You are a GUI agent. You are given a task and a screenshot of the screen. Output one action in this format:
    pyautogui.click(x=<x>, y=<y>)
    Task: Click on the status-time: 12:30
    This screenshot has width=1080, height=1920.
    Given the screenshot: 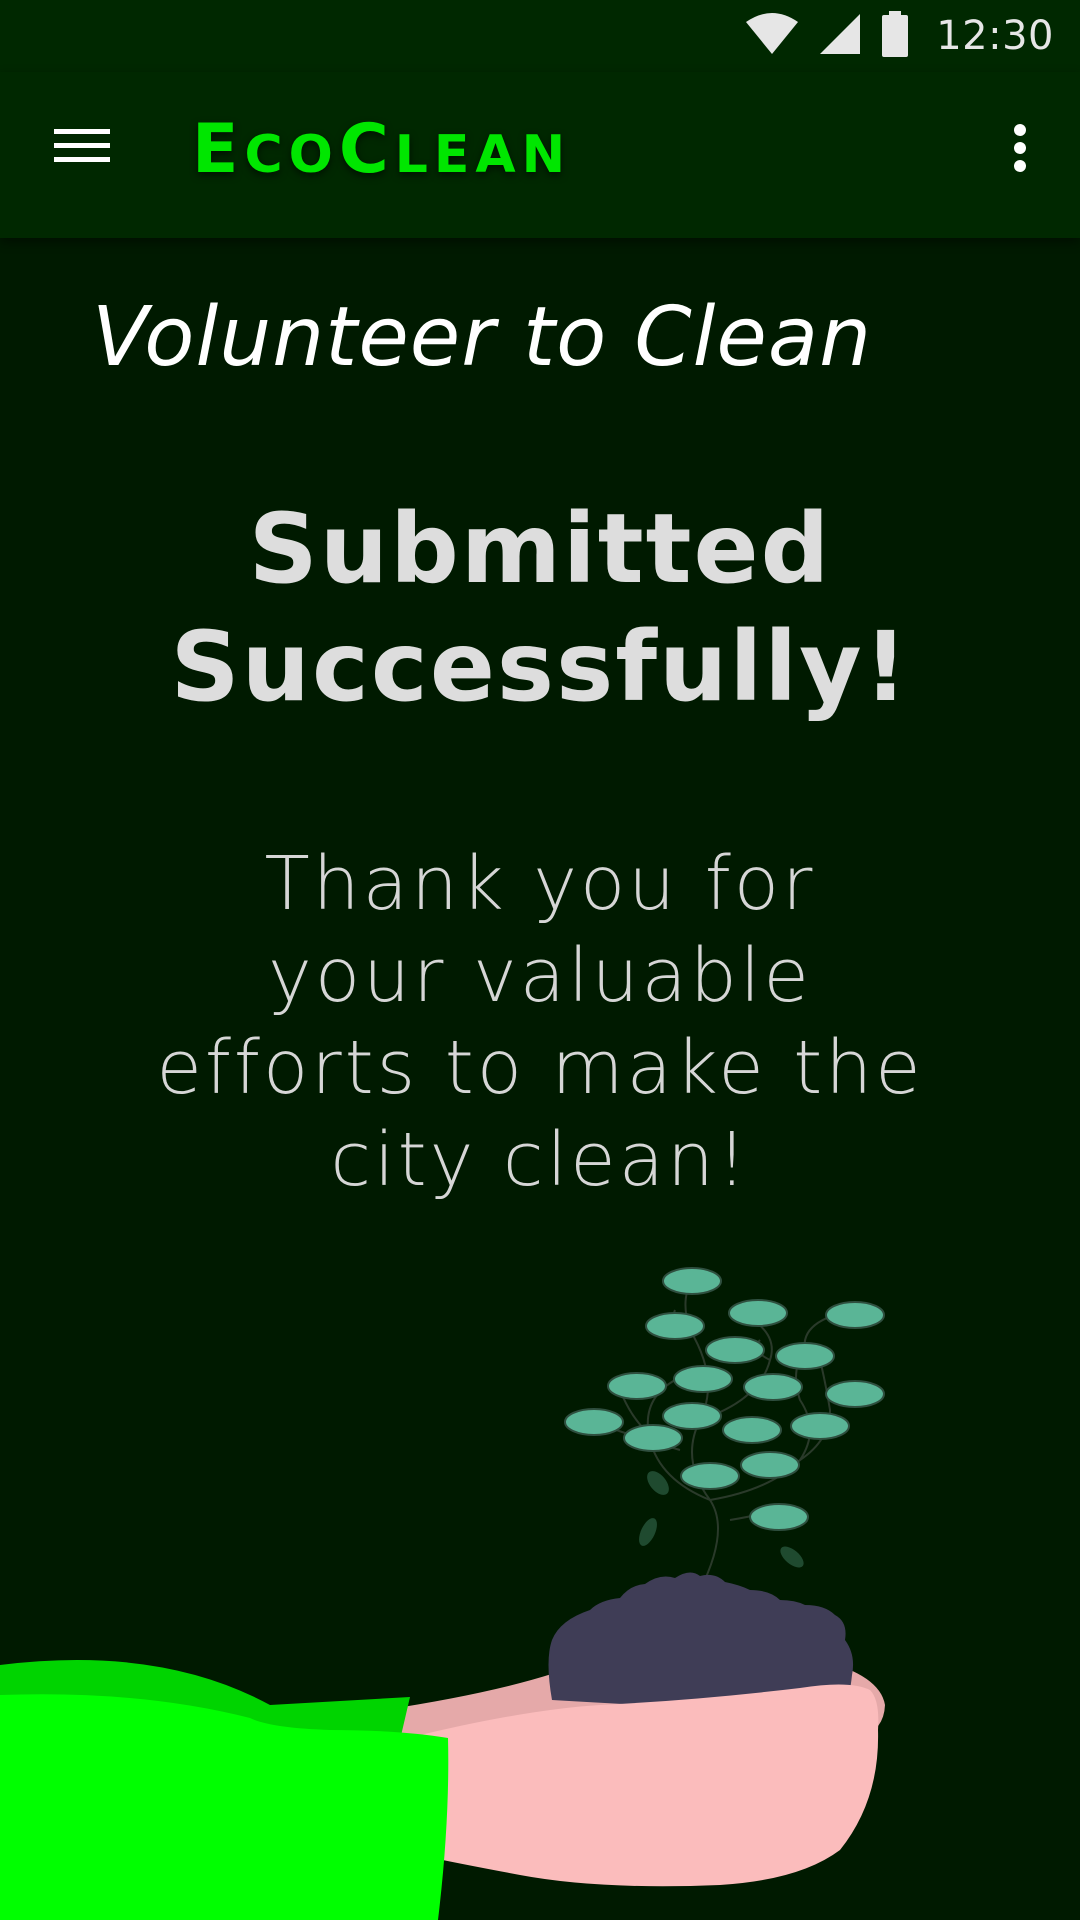 What is the action you would take?
    pyautogui.click(x=995, y=36)
    